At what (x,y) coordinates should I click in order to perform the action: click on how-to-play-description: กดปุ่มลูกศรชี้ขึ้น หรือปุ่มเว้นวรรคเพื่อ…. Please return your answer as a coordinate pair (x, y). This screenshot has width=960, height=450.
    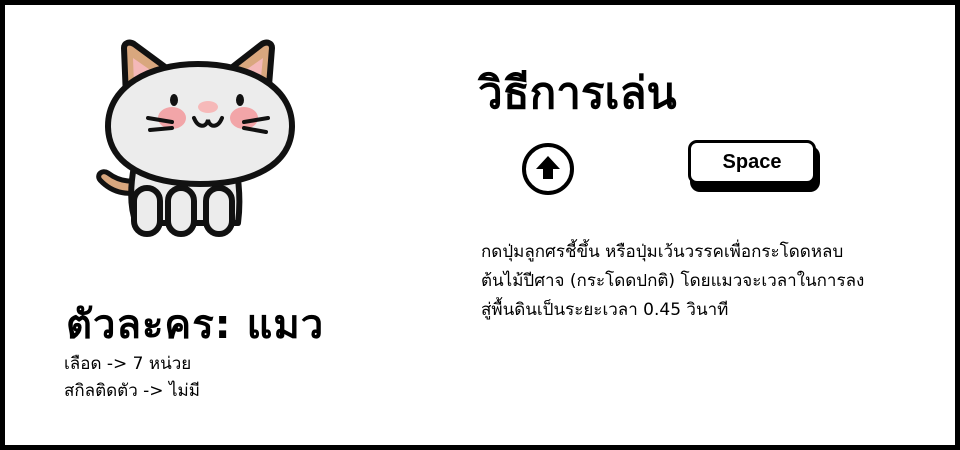
    Looking at the image, I should click on (711, 281).